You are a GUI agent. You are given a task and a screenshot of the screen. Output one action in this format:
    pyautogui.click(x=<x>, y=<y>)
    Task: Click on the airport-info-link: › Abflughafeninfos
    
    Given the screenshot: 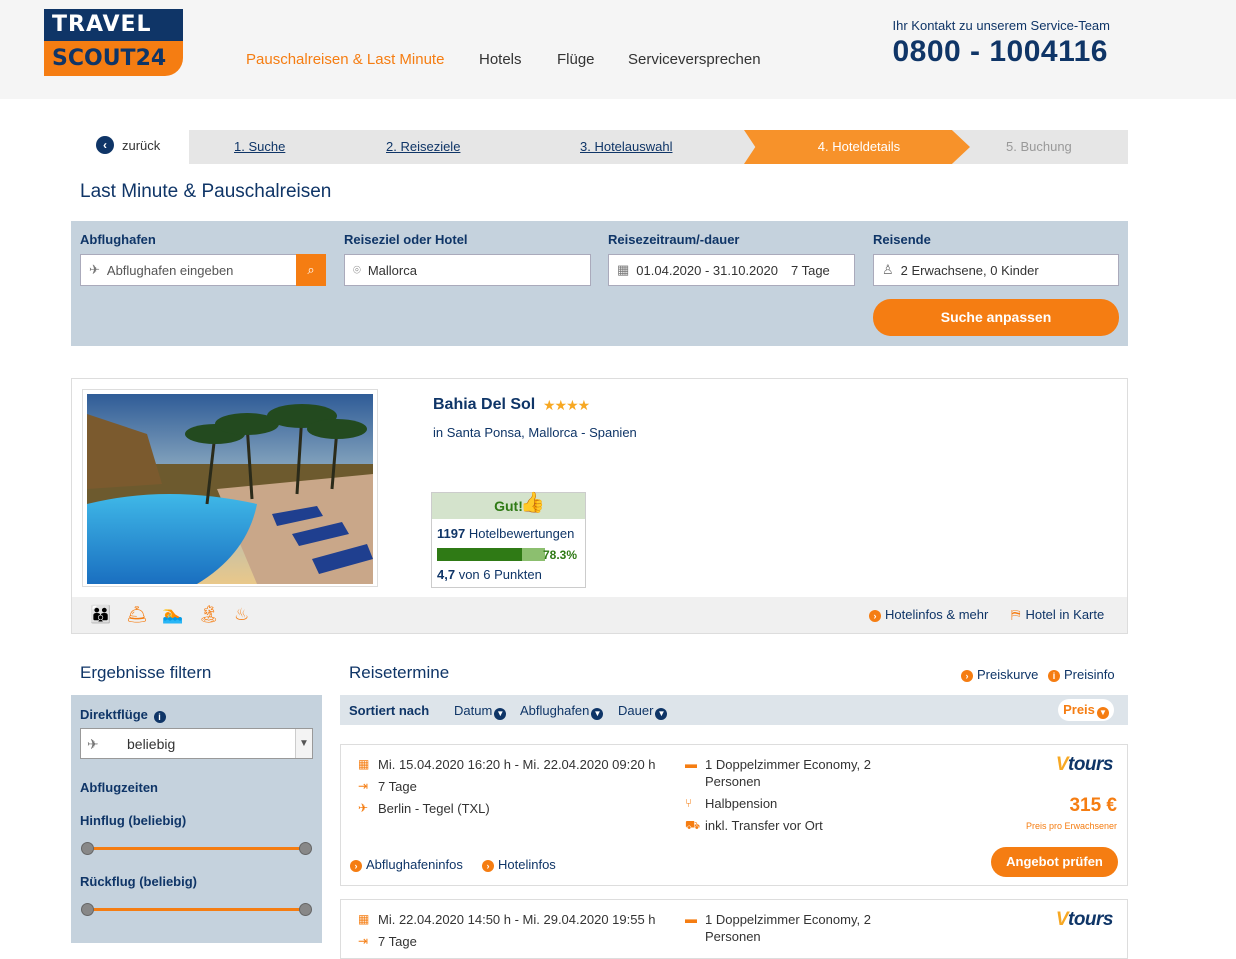 What is the action you would take?
    pyautogui.click(x=406, y=864)
    